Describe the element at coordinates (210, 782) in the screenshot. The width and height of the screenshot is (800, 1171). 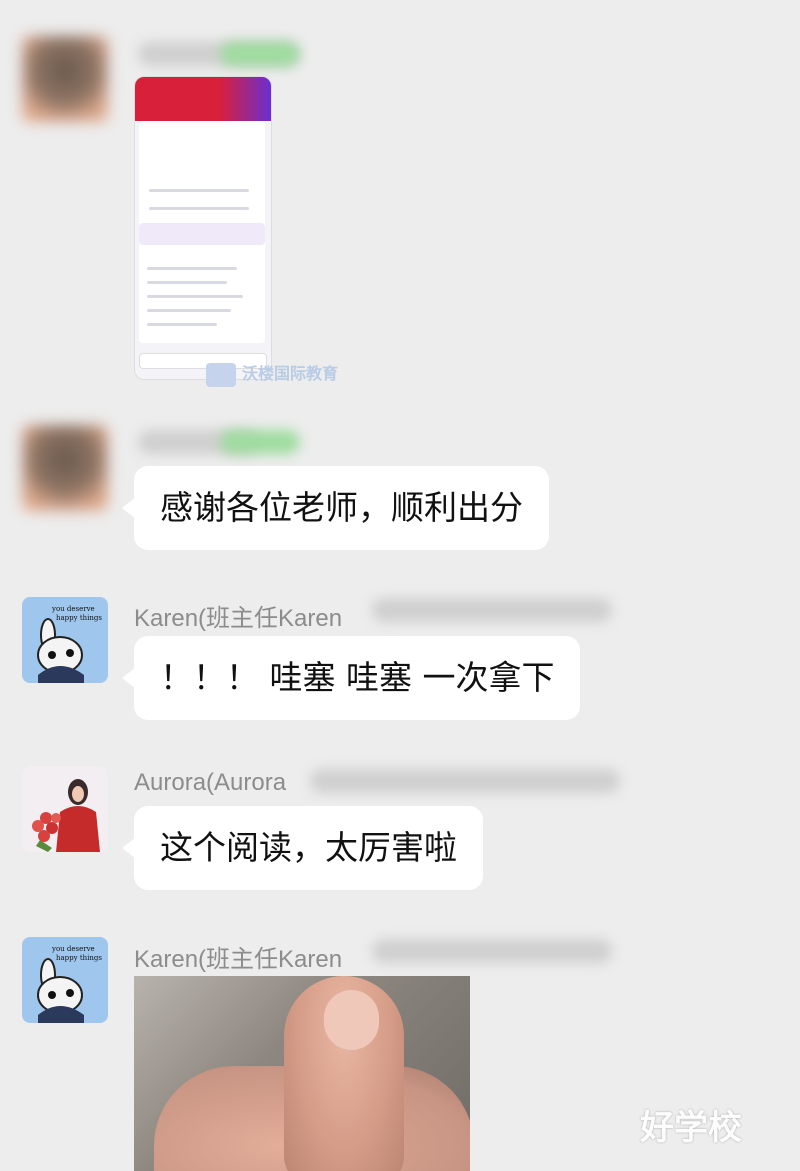
I see `sender-name: Aurora(Aurora` at that location.